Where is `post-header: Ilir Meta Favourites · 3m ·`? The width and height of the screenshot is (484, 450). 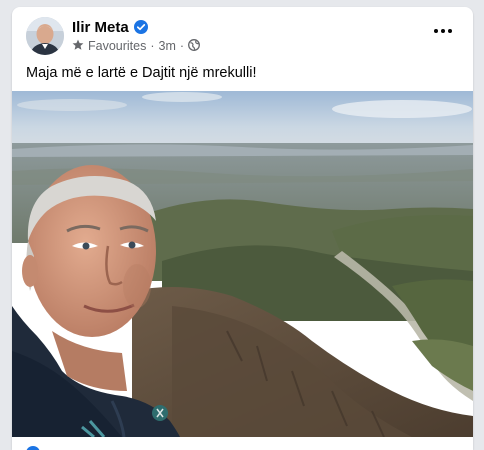 post-header: Ilir Meta Favourites · 3m · is located at coordinates (242, 33).